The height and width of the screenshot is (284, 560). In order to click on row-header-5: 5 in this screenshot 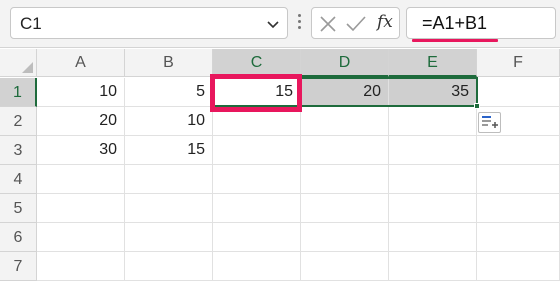, I will do `click(18, 208)`.